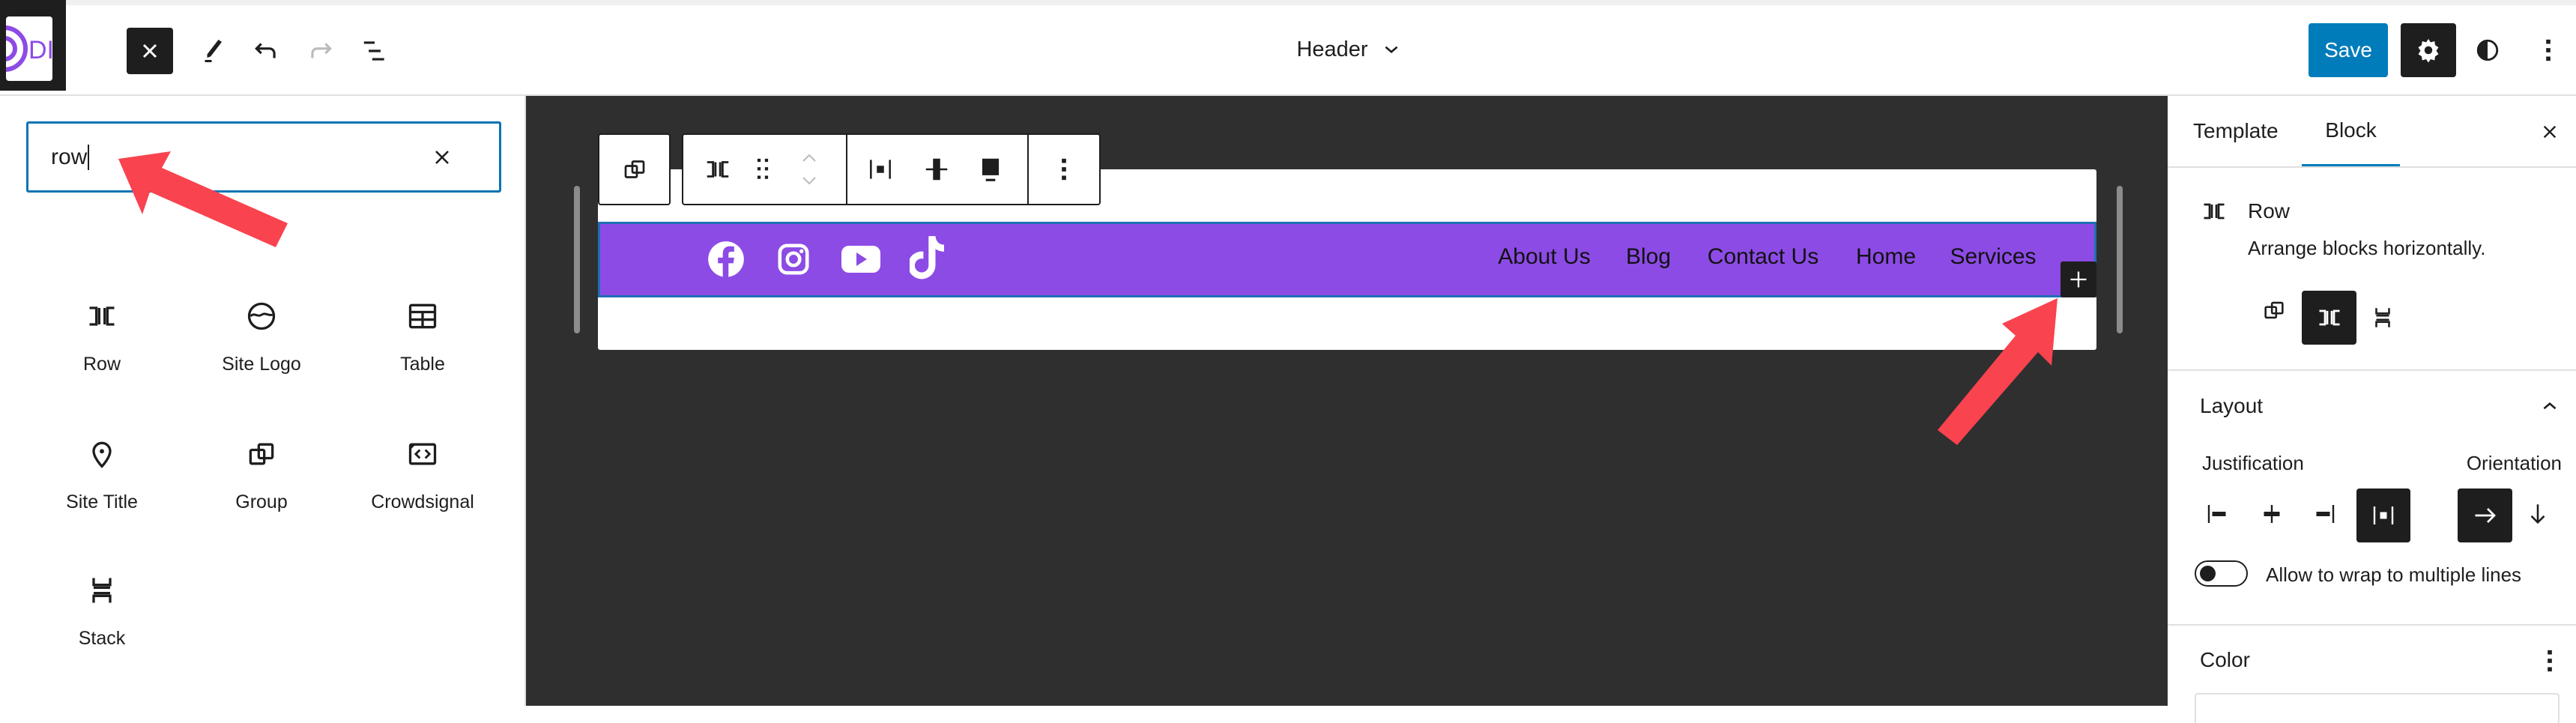 Image resolution: width=2576 pixels, height=723 pixels. What do you see at coordinates (1993, 257) in the screenshot?
I see `nav-link-services: Services` at bounding box center [1993, 257].